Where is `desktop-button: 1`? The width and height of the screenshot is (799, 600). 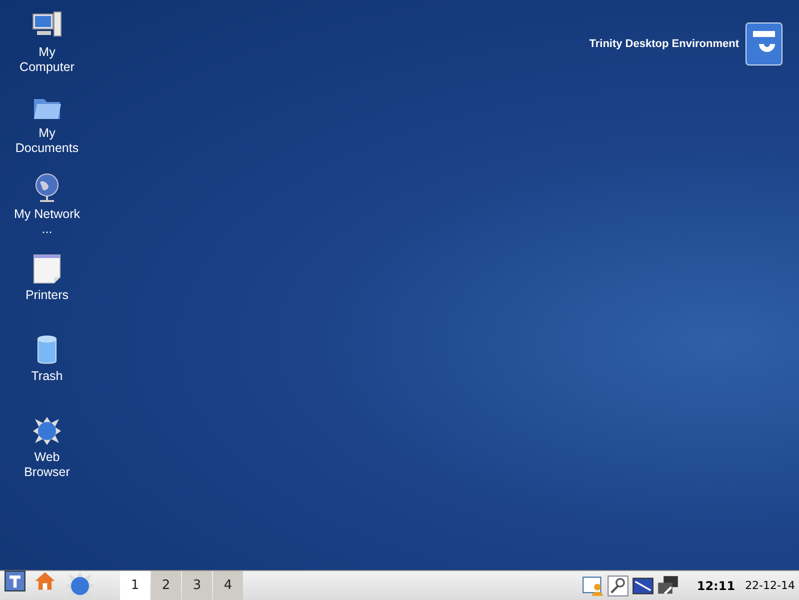 desktop-button: 1 is located at coordinates (135, 585).